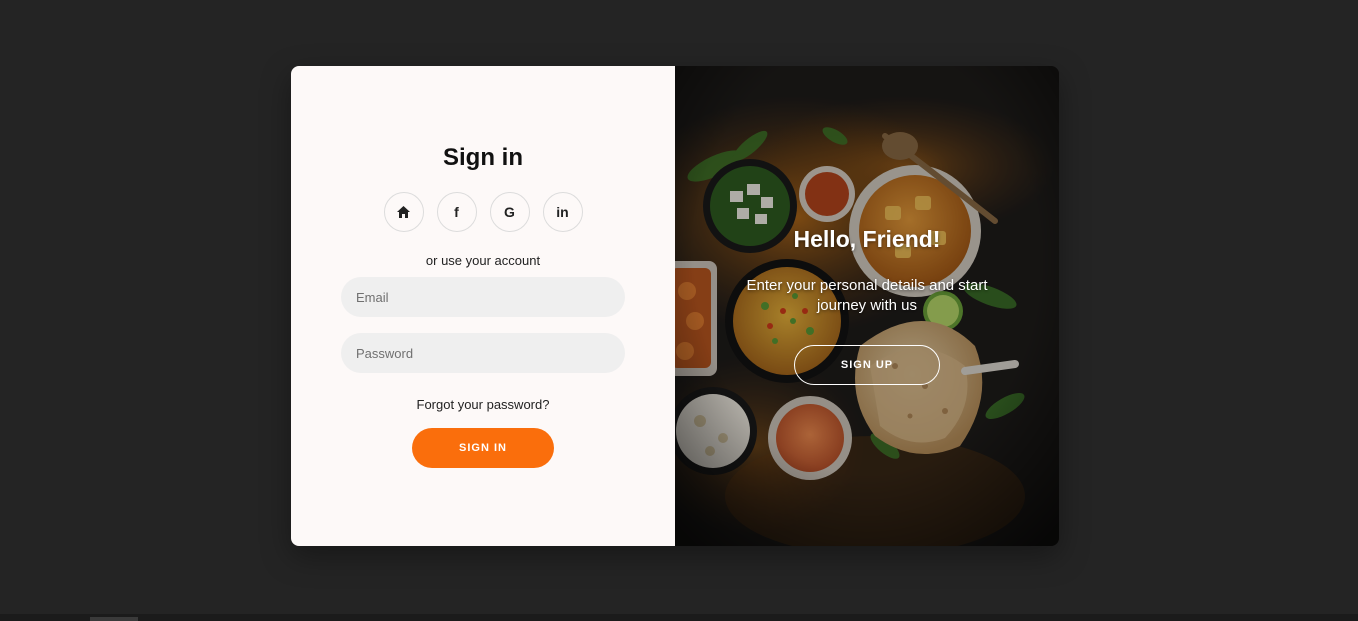 The height and width of the screenshot is (621, 1358). I want to click on social-buttons: f G in, so click(483, 212).